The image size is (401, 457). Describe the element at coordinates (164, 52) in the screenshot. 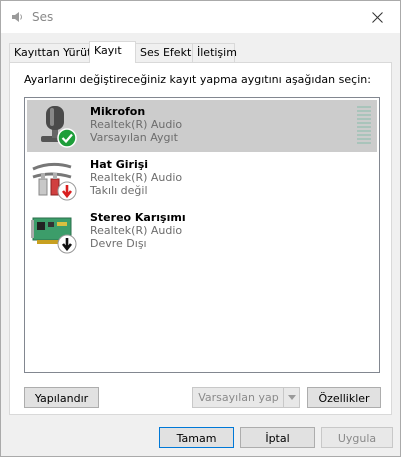

I see `tab-sound-effects: Ses Efekti` at that location.